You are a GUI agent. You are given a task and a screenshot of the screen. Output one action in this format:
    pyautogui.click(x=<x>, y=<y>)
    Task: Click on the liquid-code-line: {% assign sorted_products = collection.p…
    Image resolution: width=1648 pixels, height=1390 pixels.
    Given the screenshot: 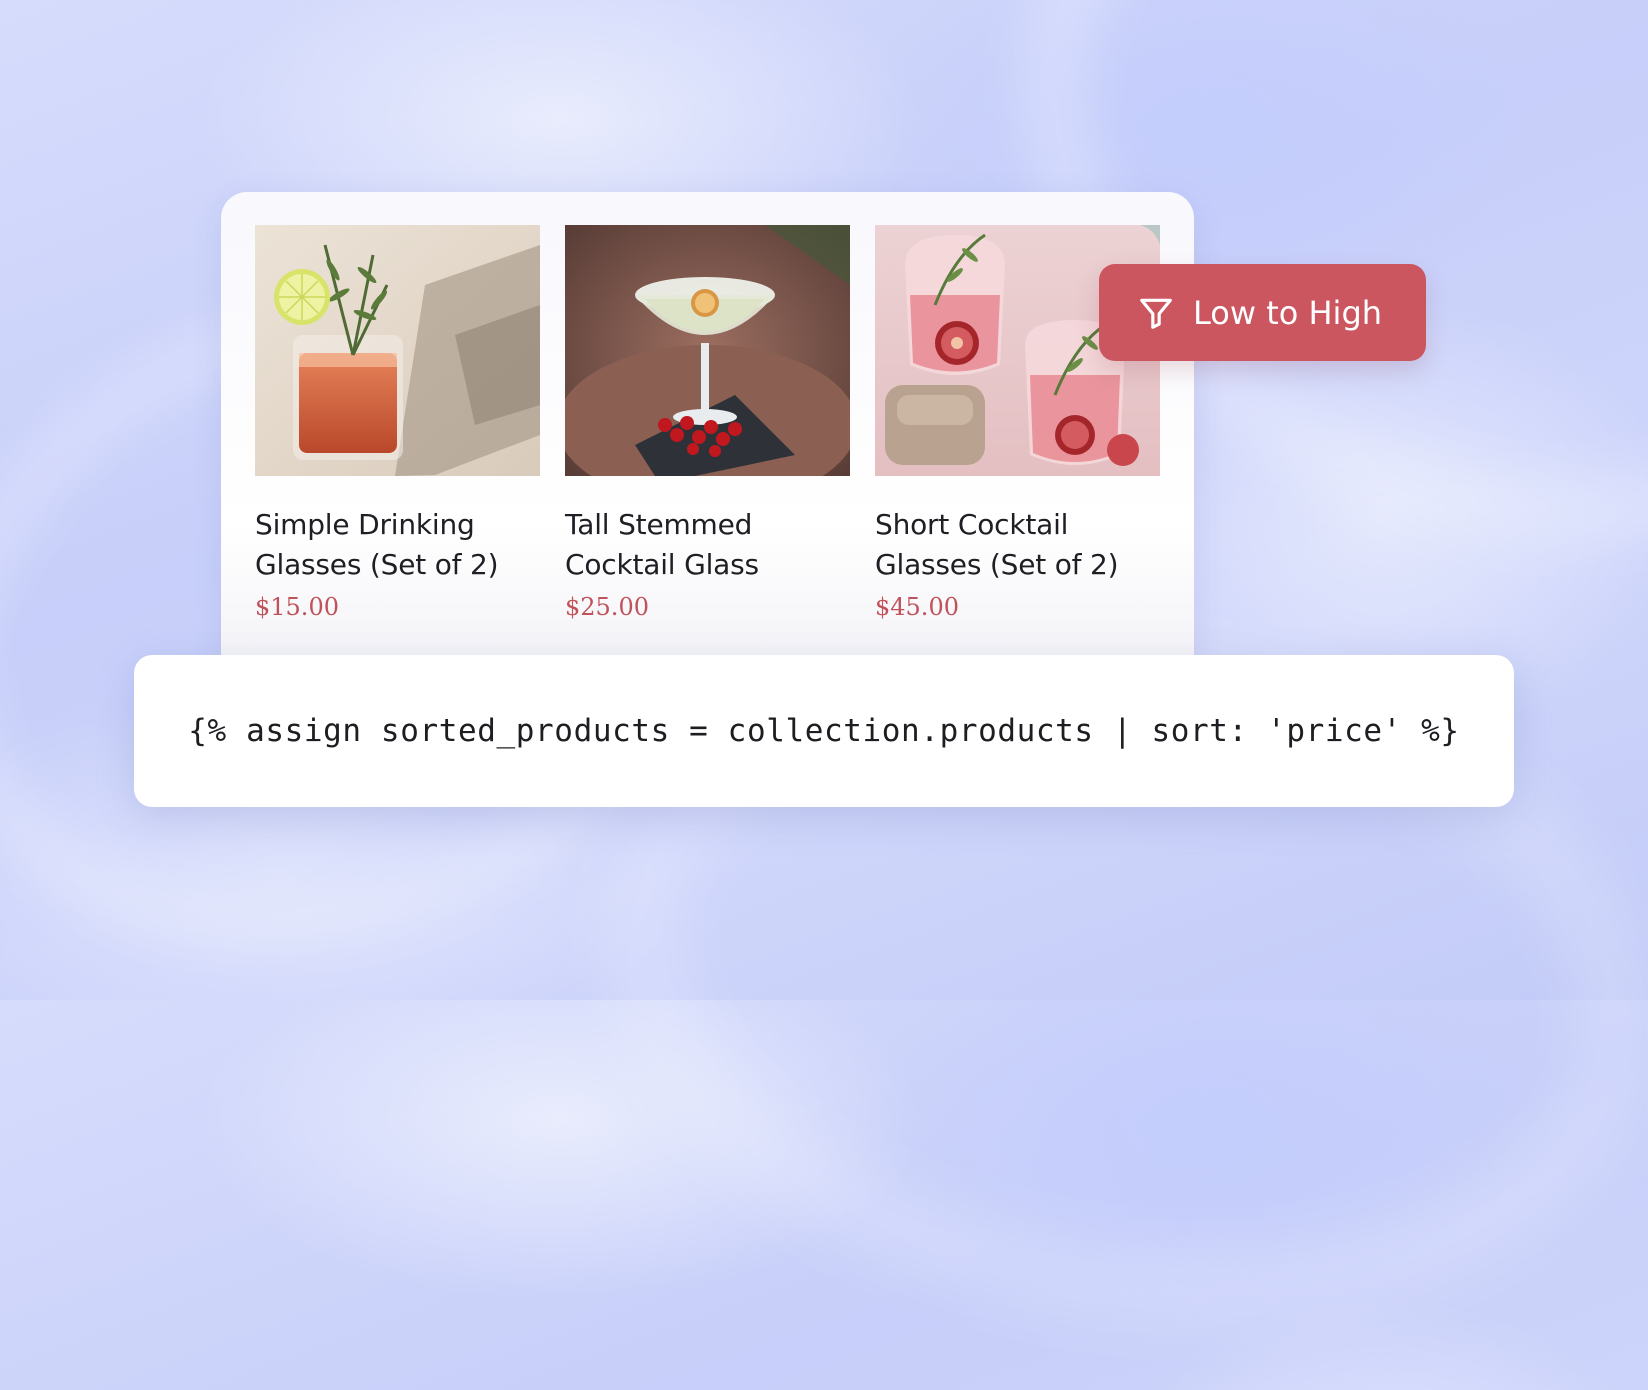 What is the action you would take?
    pyautogui.click(x=824, y=731)
    